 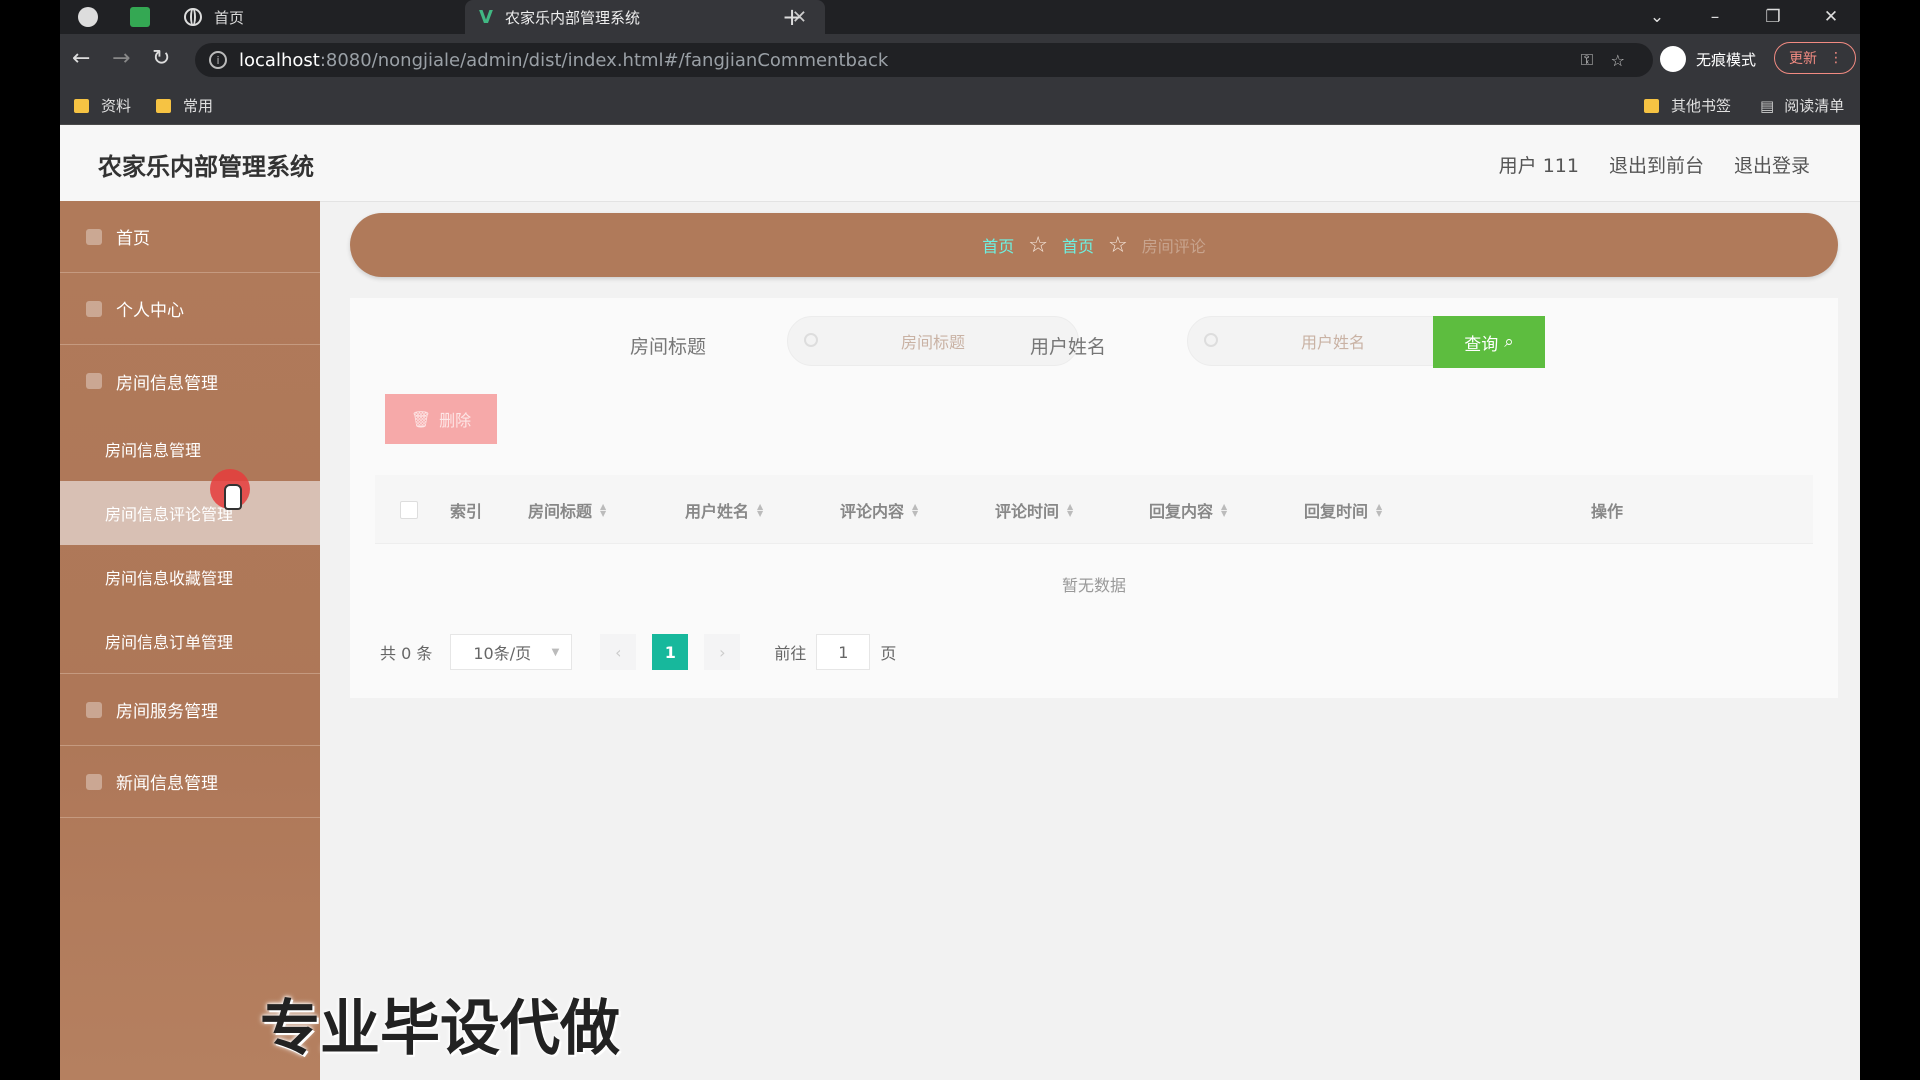 What do you see at coordinates (190, 237) in the screenshot?
I see `sidebar-item-home: 首页` at bounding box center [190, 237].